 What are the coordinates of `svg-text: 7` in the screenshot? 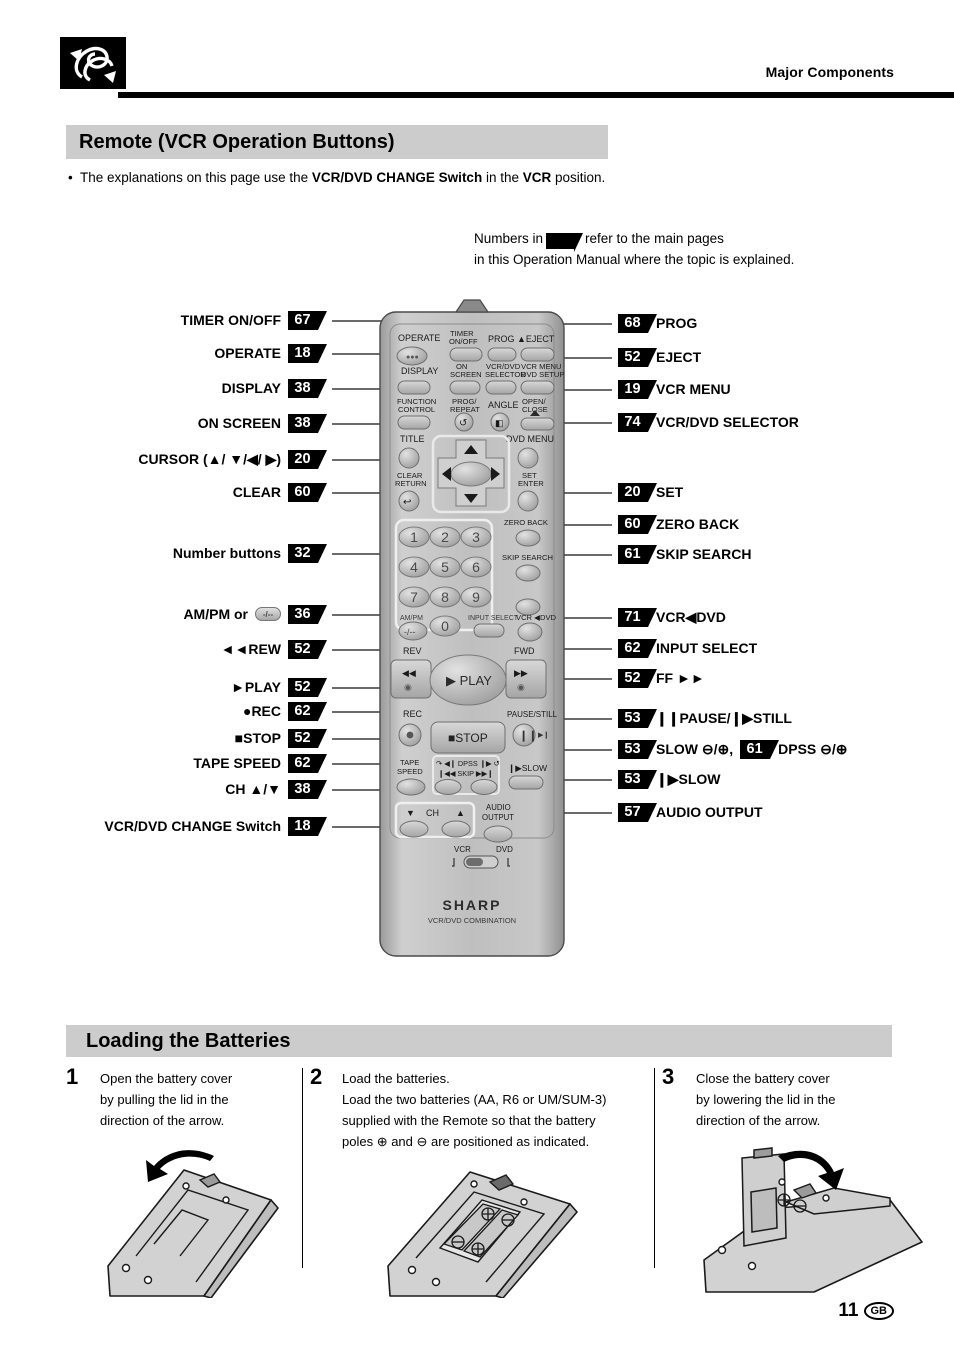 It's located at (414, 597).